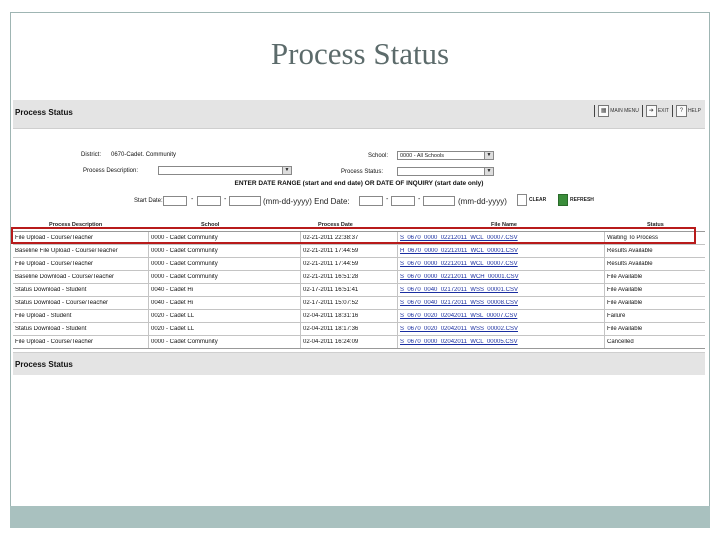  I want to click on main-menu-link: ▦ MAIN MENU, so click(618, 111).